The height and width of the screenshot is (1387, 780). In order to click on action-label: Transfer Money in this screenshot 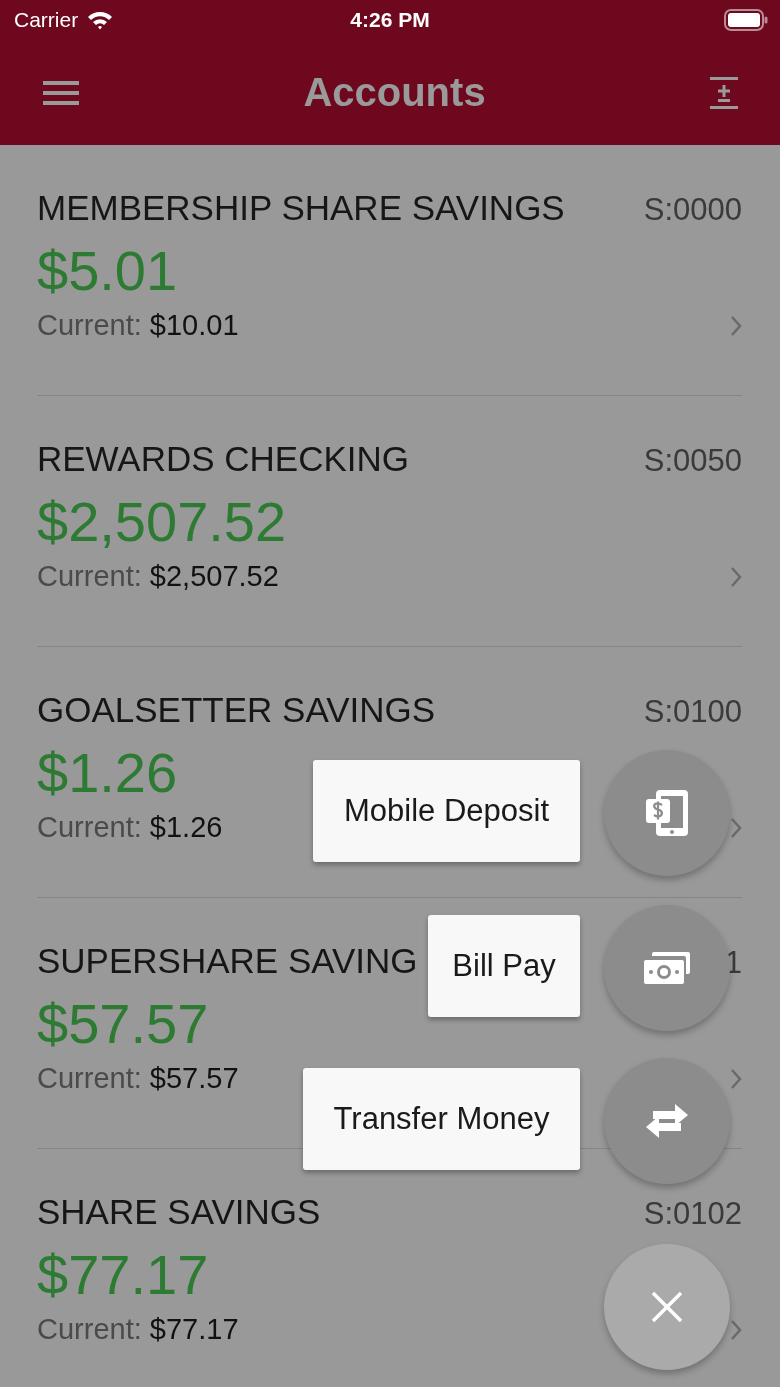, I will do `click(441, 1119)`.